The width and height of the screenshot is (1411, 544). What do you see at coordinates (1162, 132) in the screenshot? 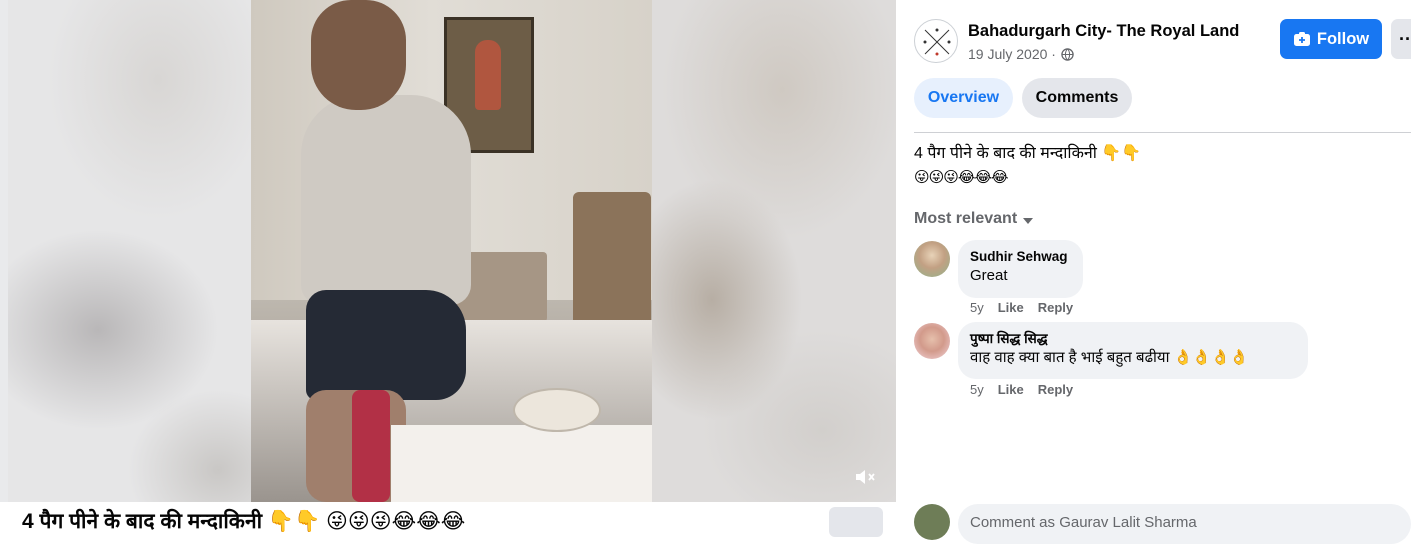
I see `tab-divider` at bounding box center [1162, 132].